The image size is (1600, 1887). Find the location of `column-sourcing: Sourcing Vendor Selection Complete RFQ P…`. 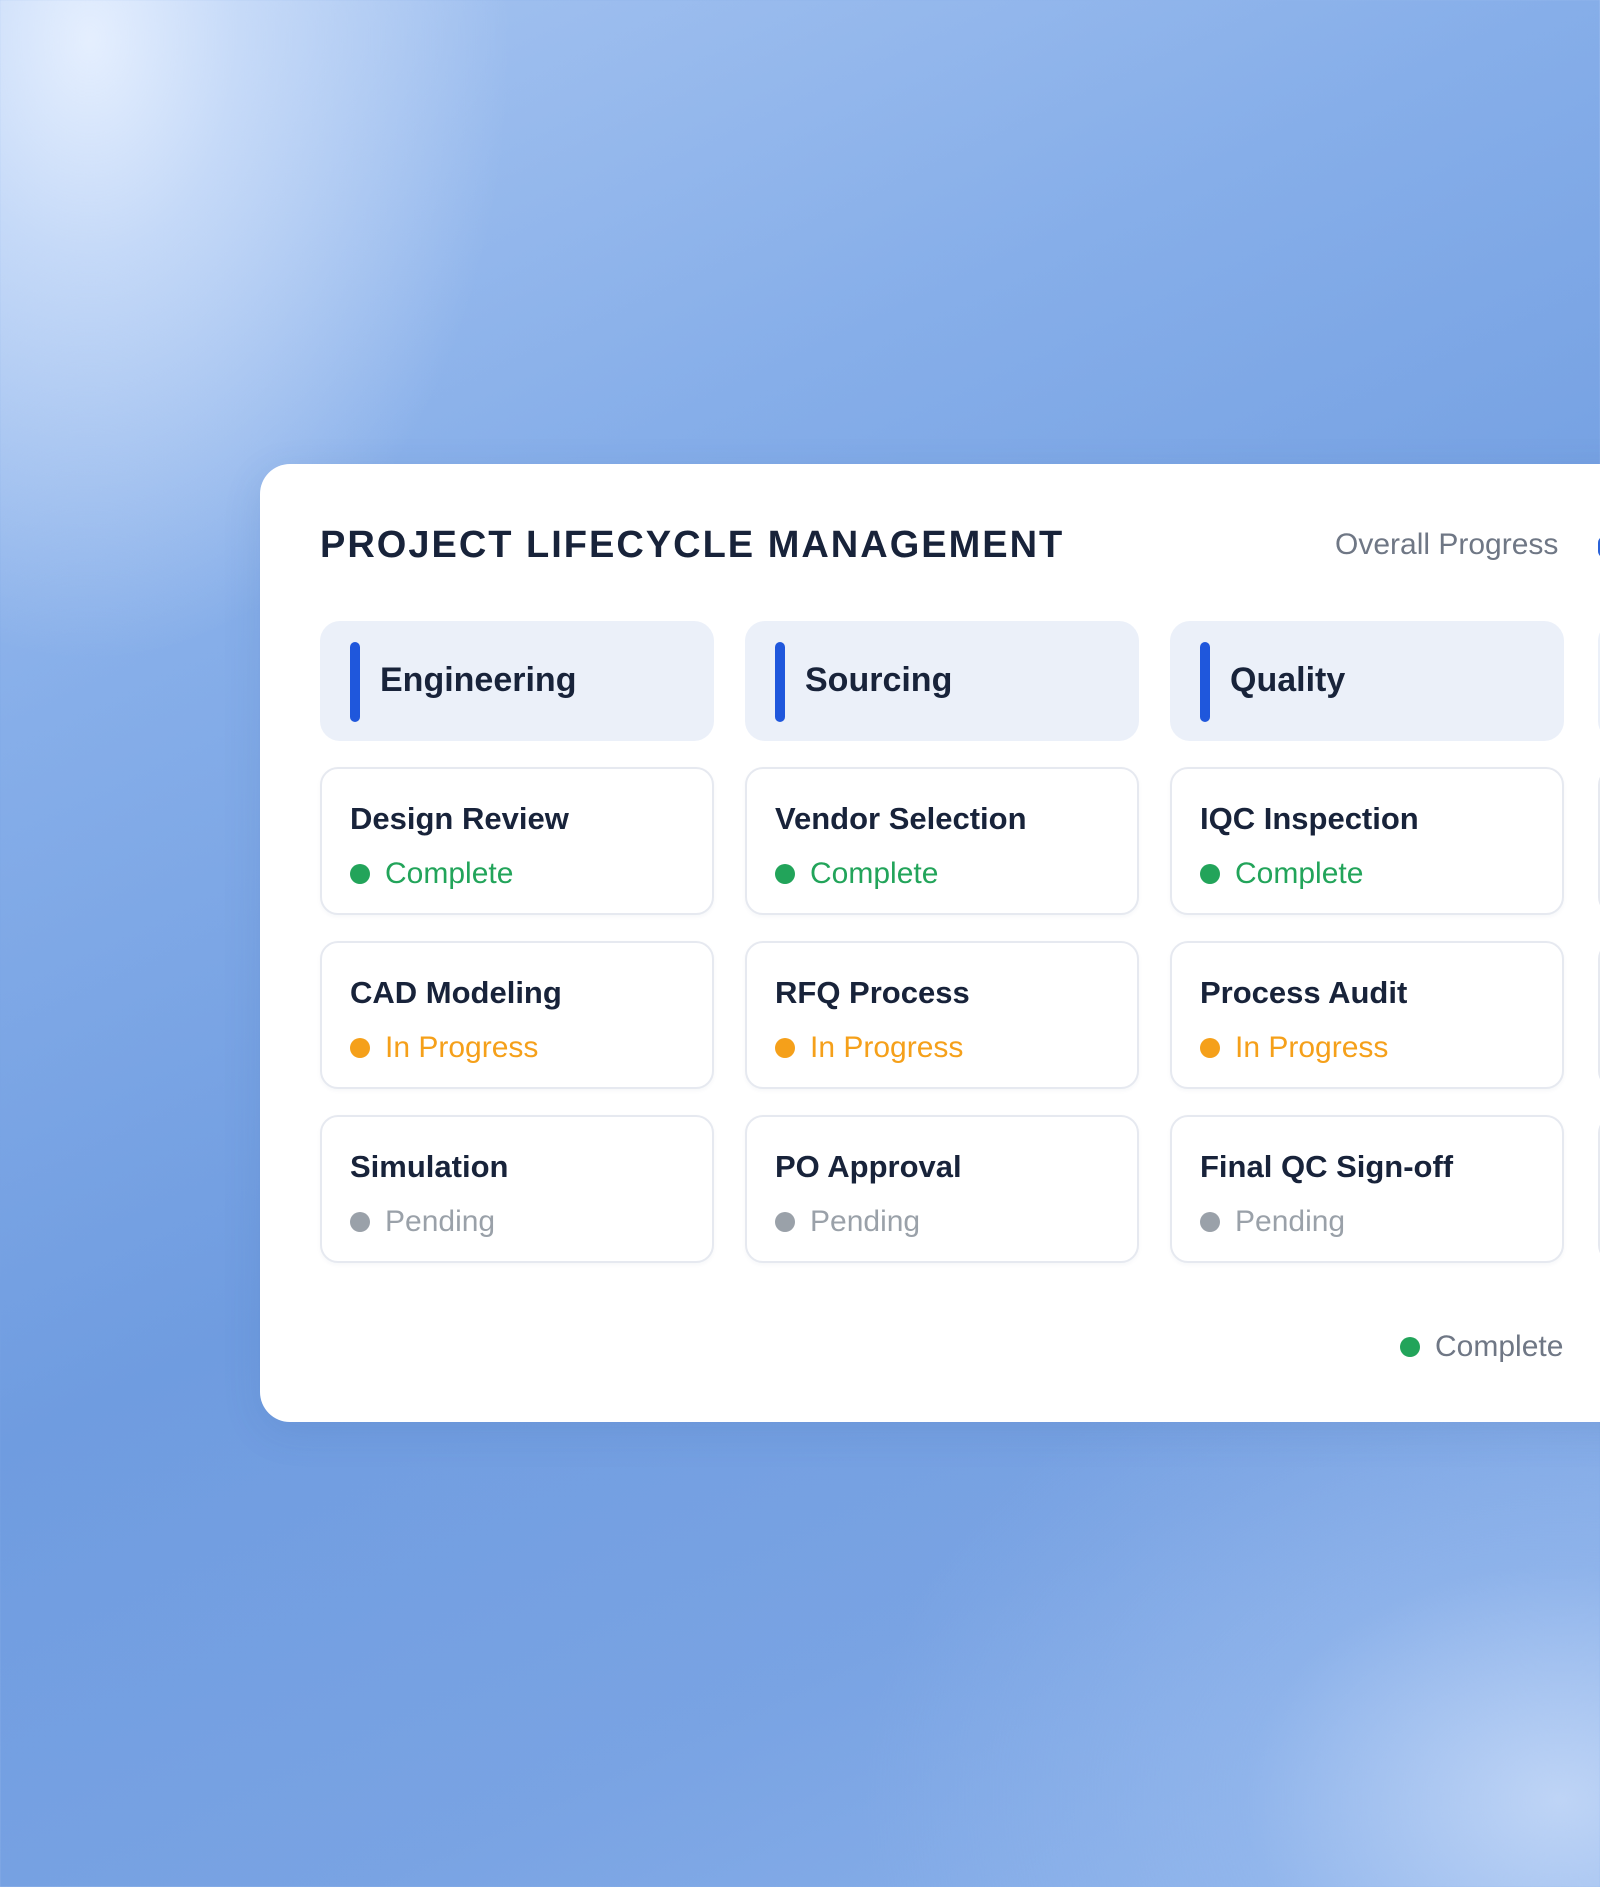

column-sourcing: Sourcing Vendor Selection Complete RFQ P… is located at coordinates (942, 942).